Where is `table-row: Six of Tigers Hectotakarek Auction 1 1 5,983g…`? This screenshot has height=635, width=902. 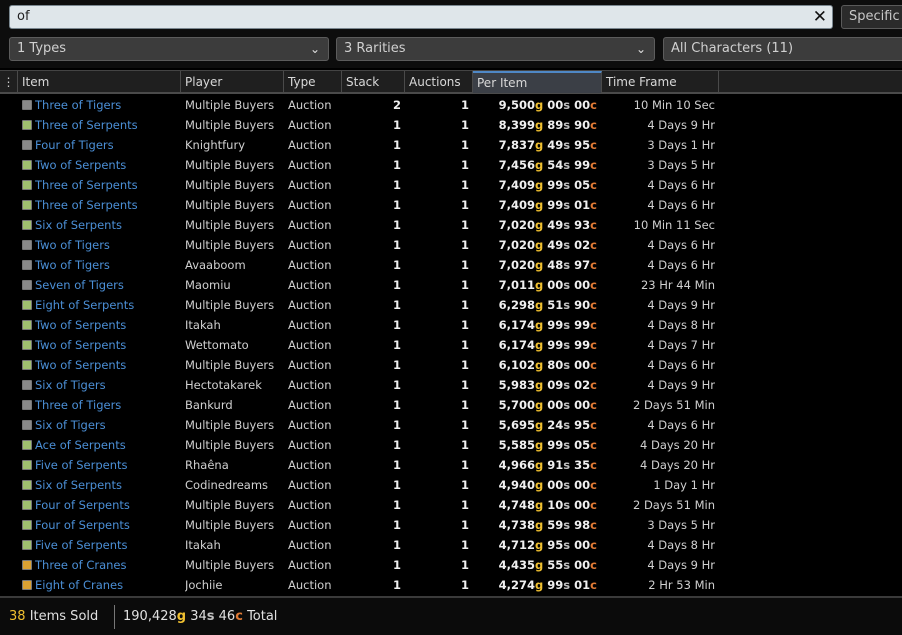 table-row: Six of Tigers Hectotakarek Auction 1 1 5,983g… is located at coordinates (451, 385).